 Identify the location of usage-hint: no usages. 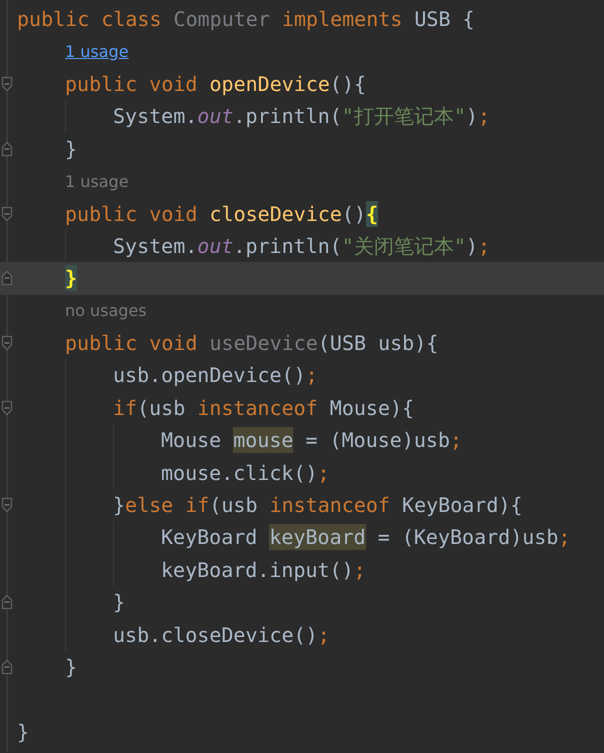
(106, 310).